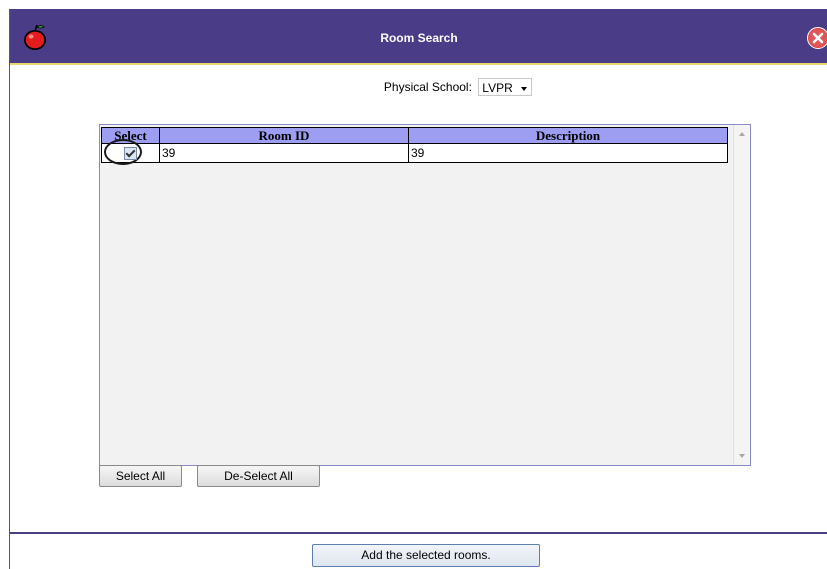 The image size is (827, 569). What do you see at coordinates (497, 88) in the screenshot?
I see `physical-school-value: LVPR` at bounding box center [497, 88].